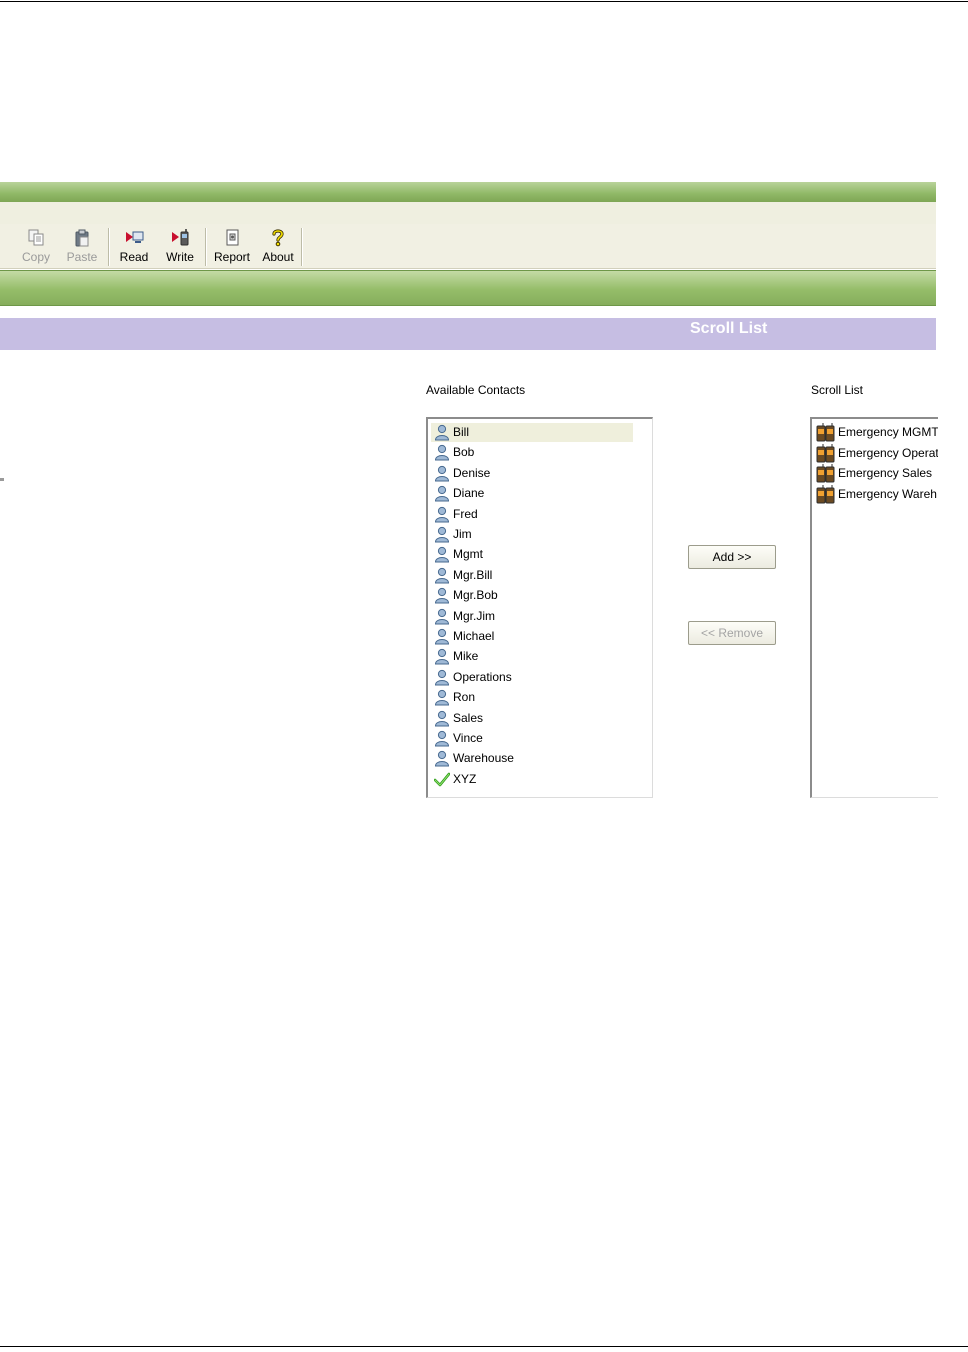  Describe the element at coordinates (732, 557) in the screenshot. I see `add-button: Add >>` at that location.